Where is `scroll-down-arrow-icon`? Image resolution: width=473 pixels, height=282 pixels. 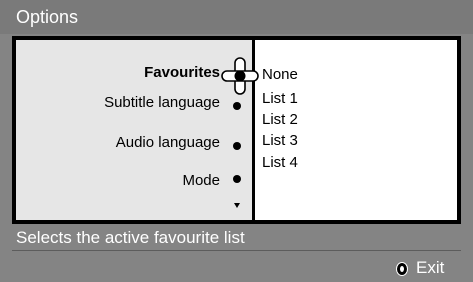
scroll-down-arrow-icon is located at coordinates (237, 205).